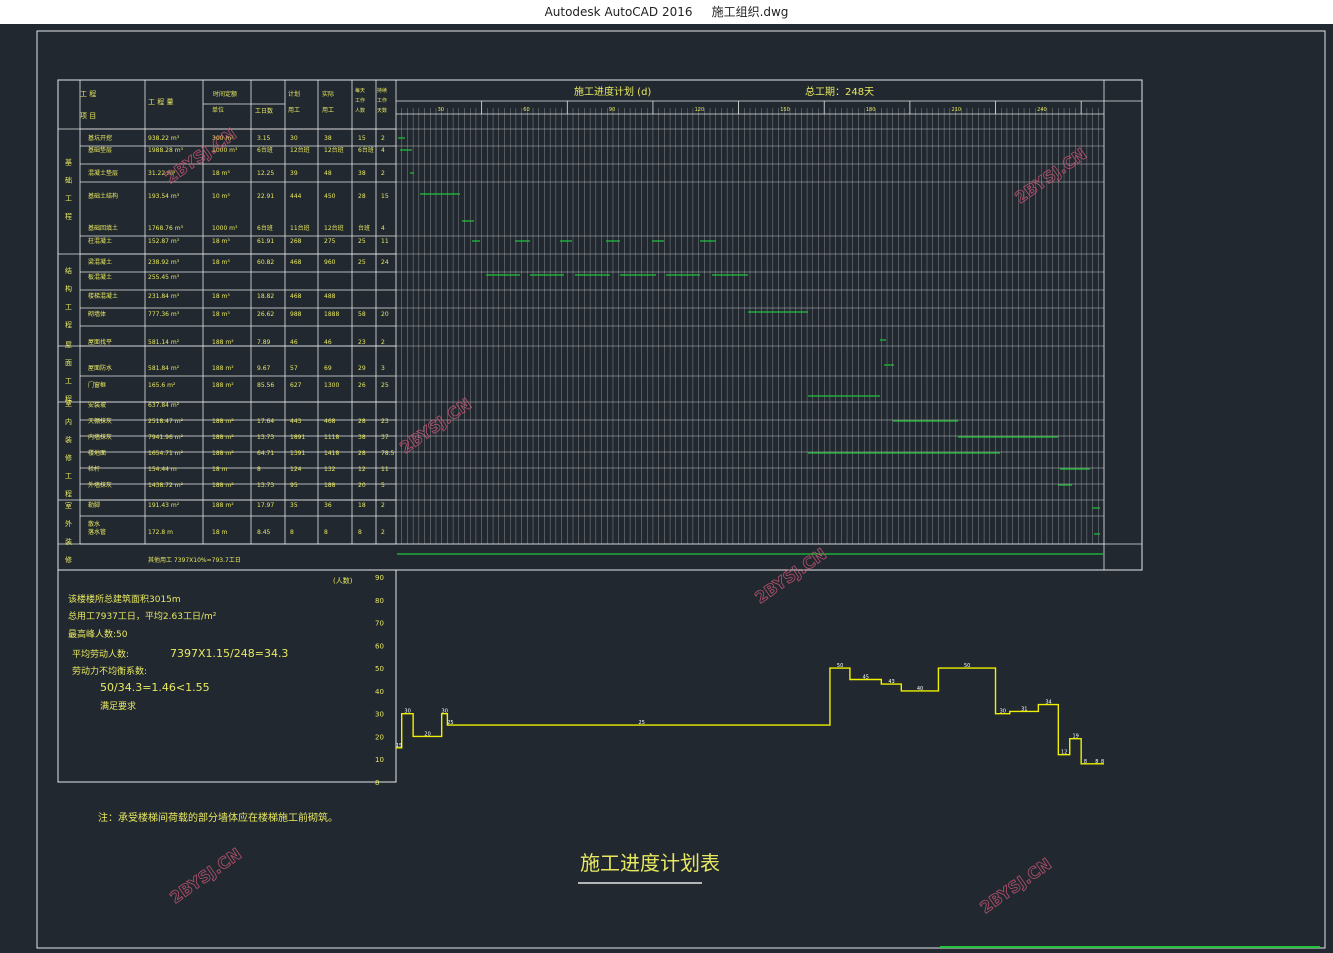 This screenshot has height=953, width=1333. Describe the element at coordinates (362, 196) in the screenshot. I see `table-cell: 28` at that location.